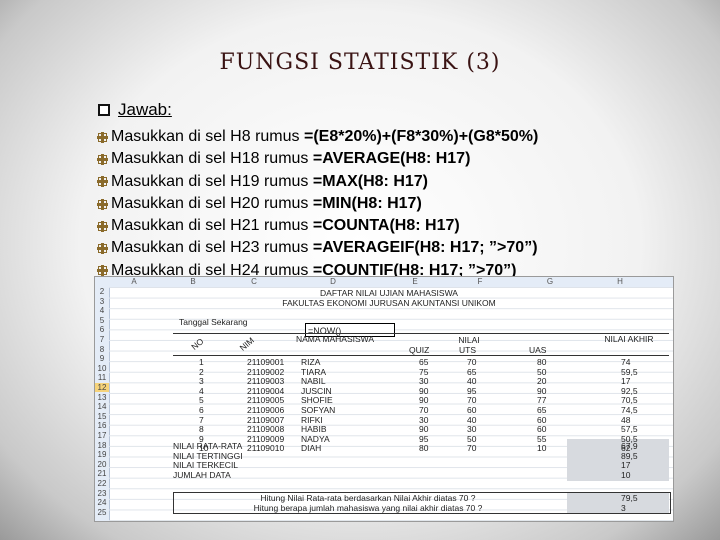 The image size is (720, 540). What do you see at coordinates (317, 400) in the screenshot?
I see `row-nama: SHOFIE` at bounding box center [317, 400].